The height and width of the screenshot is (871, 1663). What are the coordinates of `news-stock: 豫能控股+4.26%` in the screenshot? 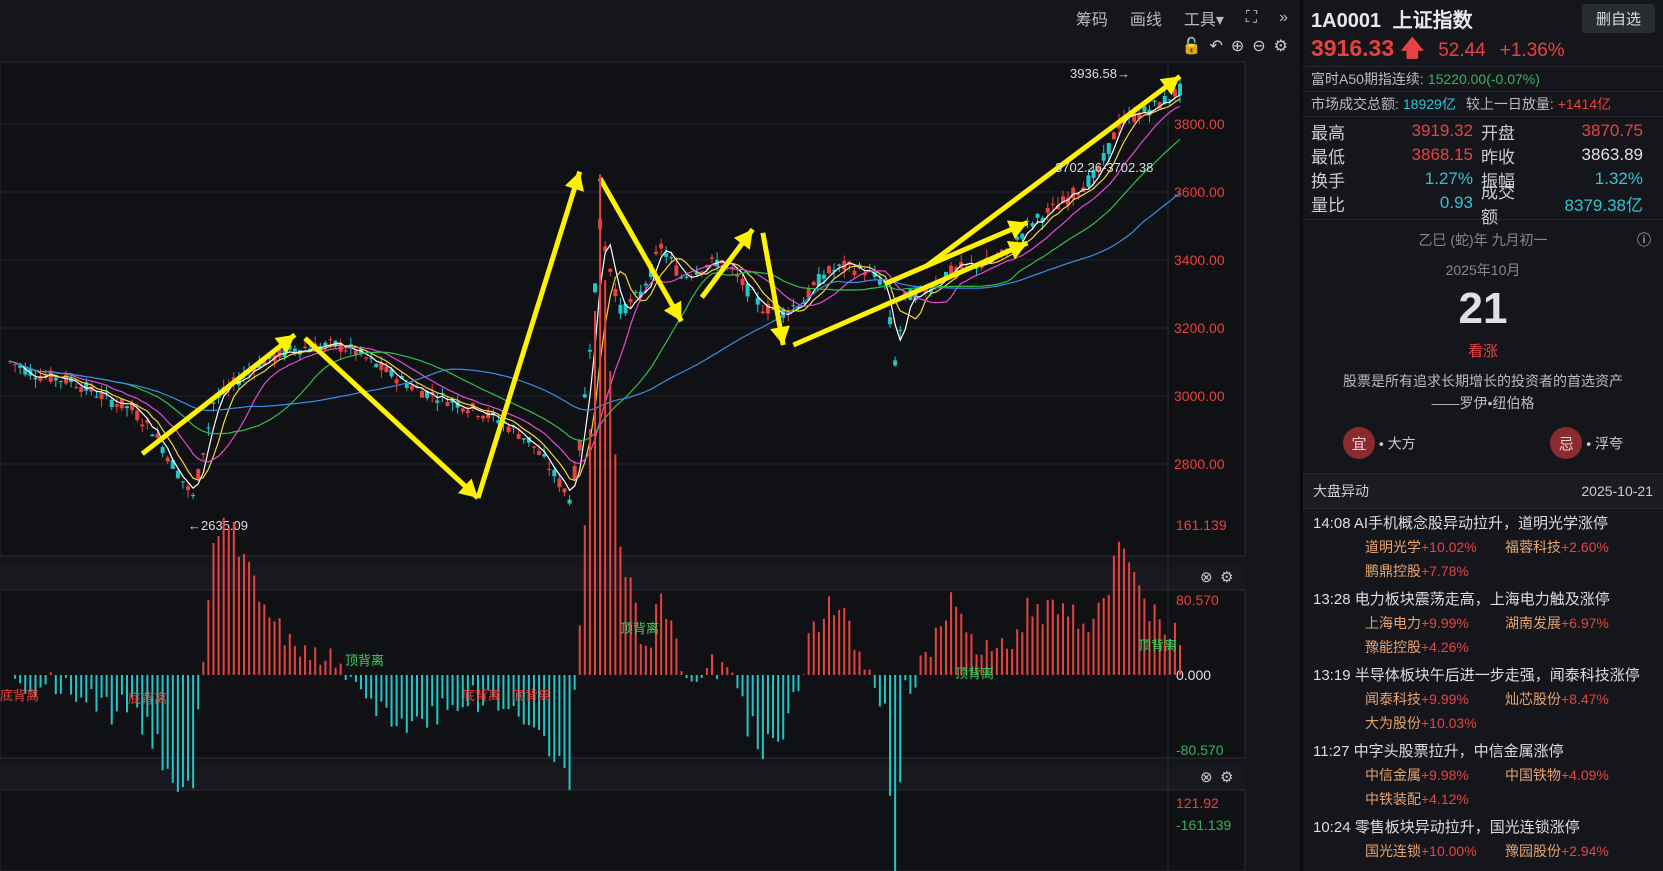 It's located at (1435, 647).